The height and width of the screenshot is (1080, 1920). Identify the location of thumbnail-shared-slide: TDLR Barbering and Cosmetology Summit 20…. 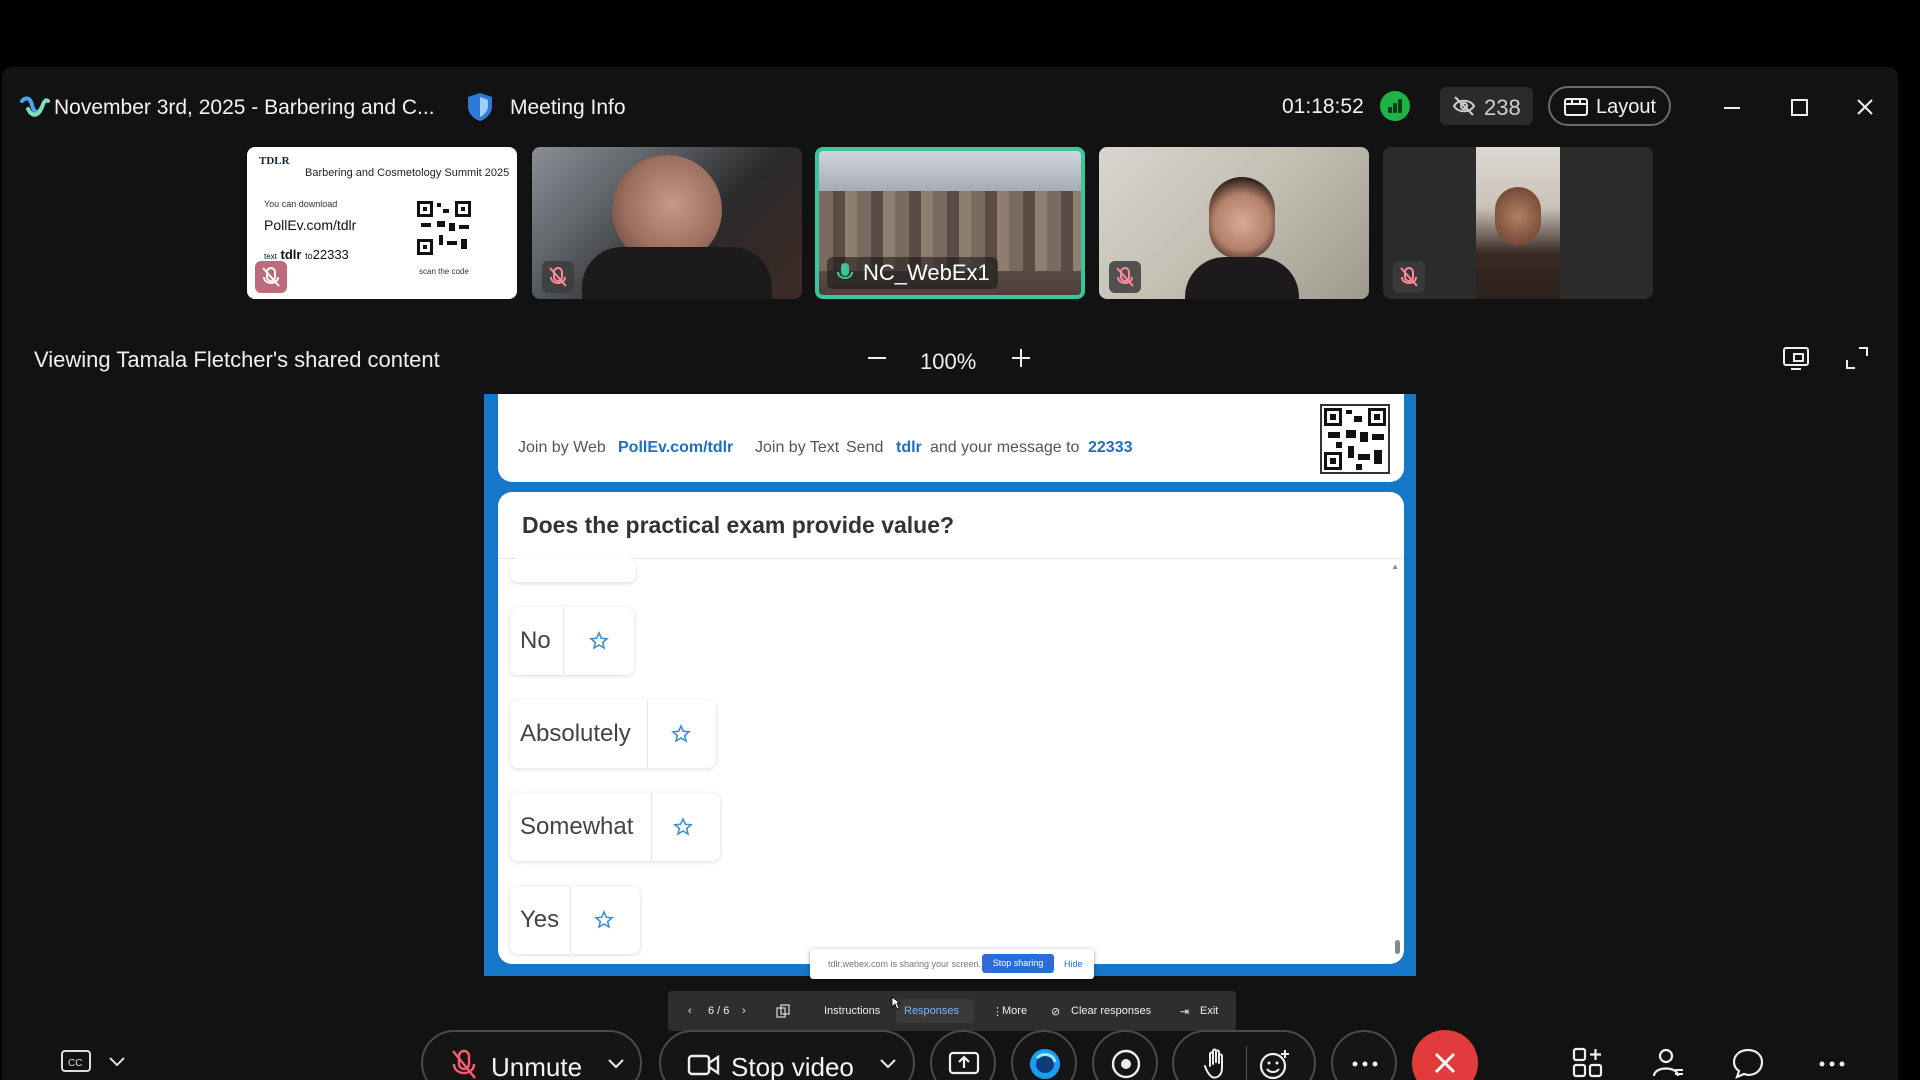
(382, 223).